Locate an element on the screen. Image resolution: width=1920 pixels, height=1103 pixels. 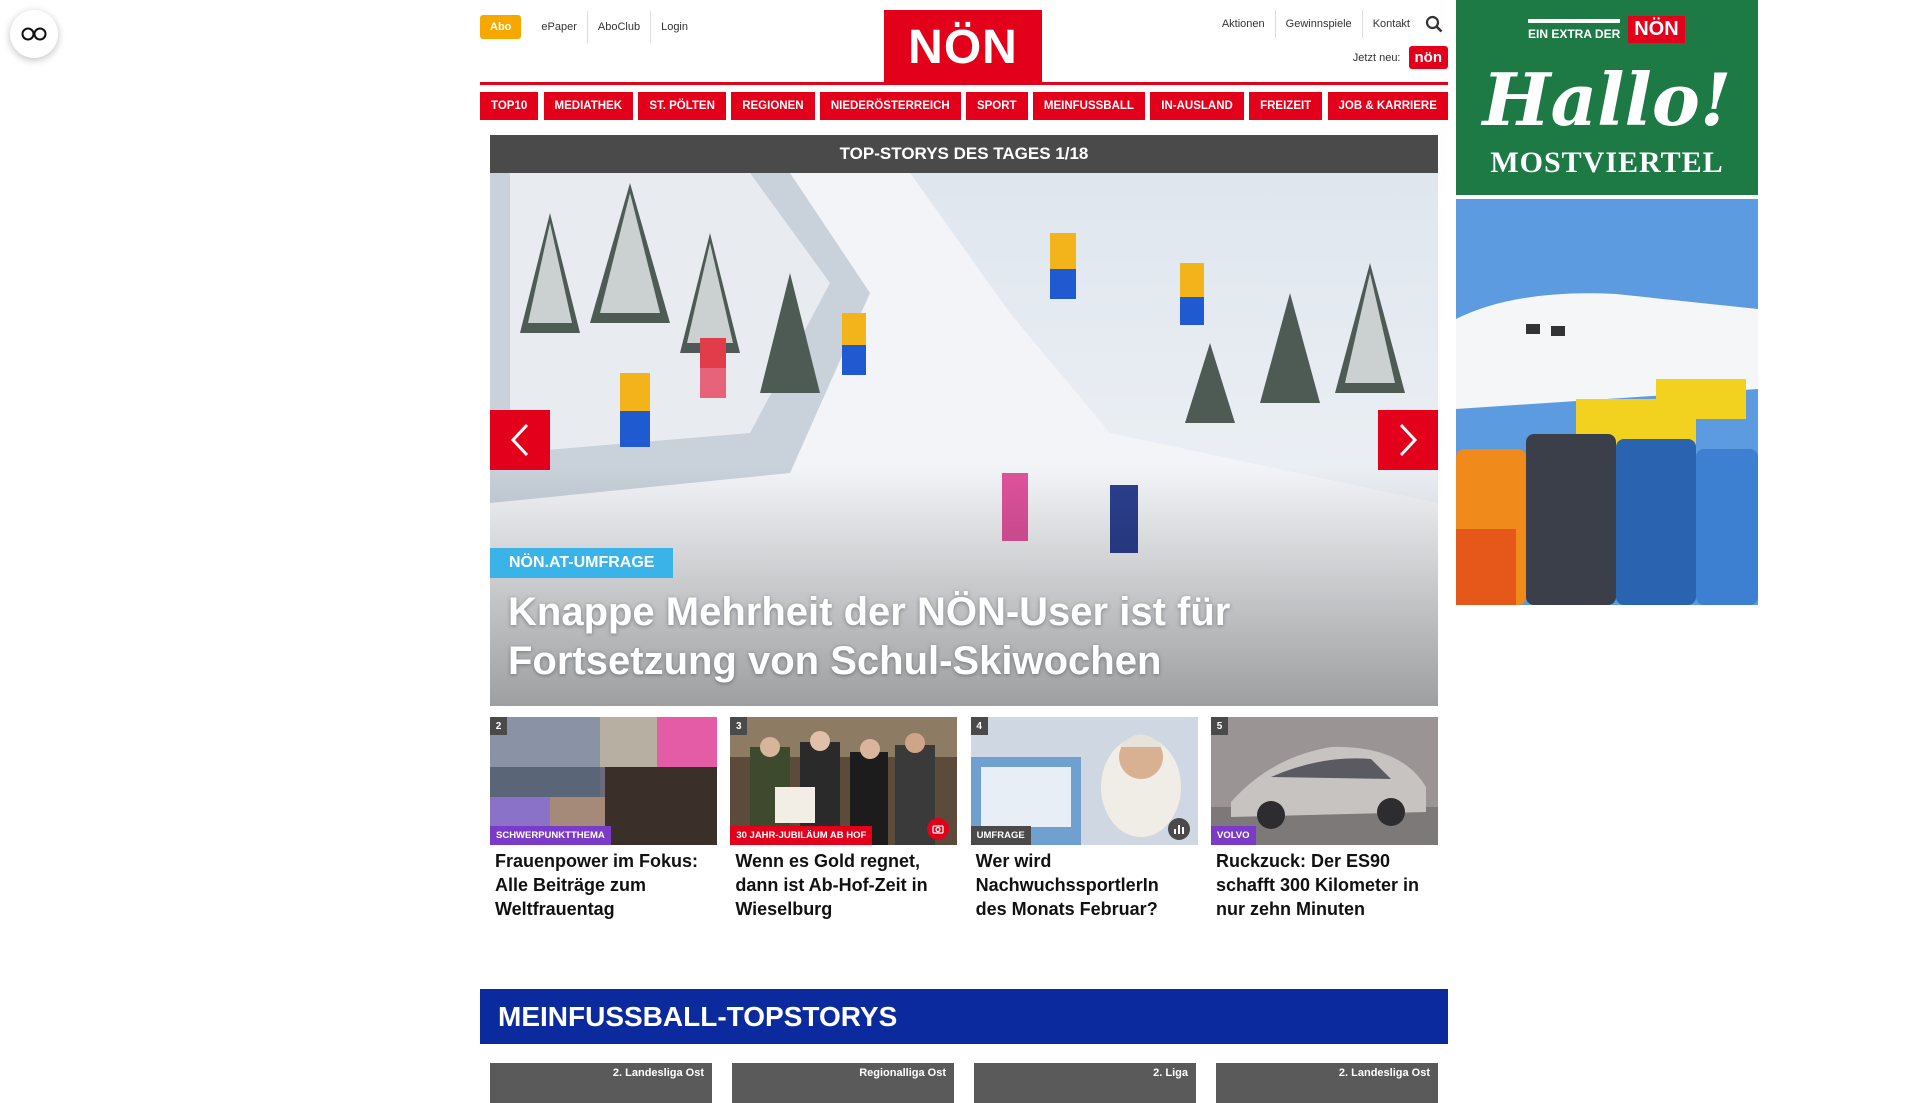
hero-header: TOP-STORYS DES TAGES 1/18 is located at coordinates (964, 154).